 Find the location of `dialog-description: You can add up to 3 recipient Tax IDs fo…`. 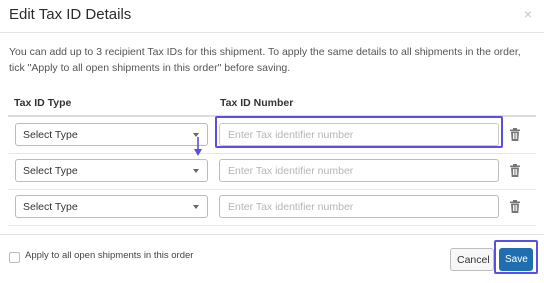

dialog-description: You can add up to 3 recipient Tax IDs fo… is located at coordinates (265, 60).